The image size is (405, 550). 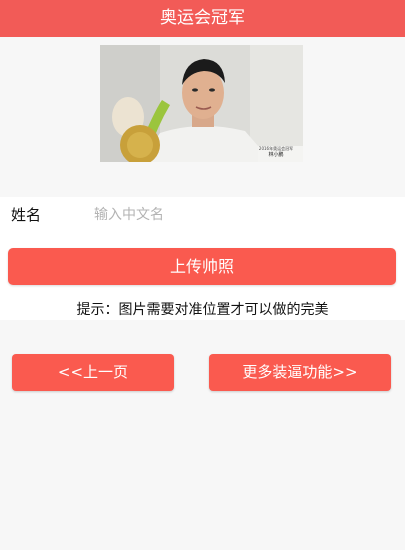 I want to click on name-label: 姓名, so click(x=26, y=215).